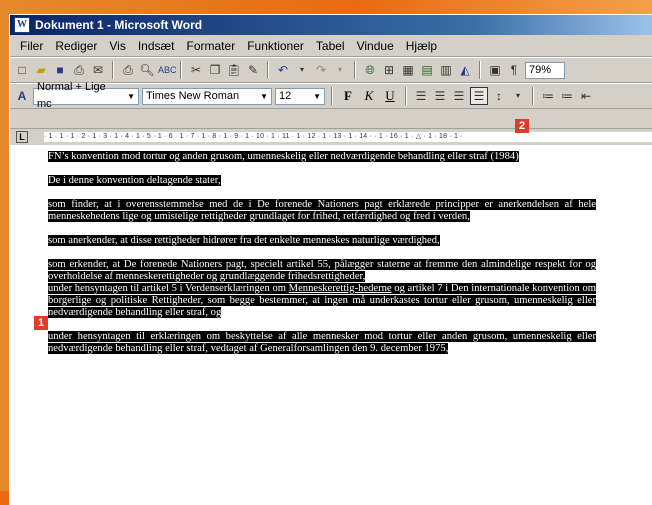 The image size is (652, 505). Describe the element at coordinates (60, 70) in the screenshot. I see `save-icon: ■` at that location.